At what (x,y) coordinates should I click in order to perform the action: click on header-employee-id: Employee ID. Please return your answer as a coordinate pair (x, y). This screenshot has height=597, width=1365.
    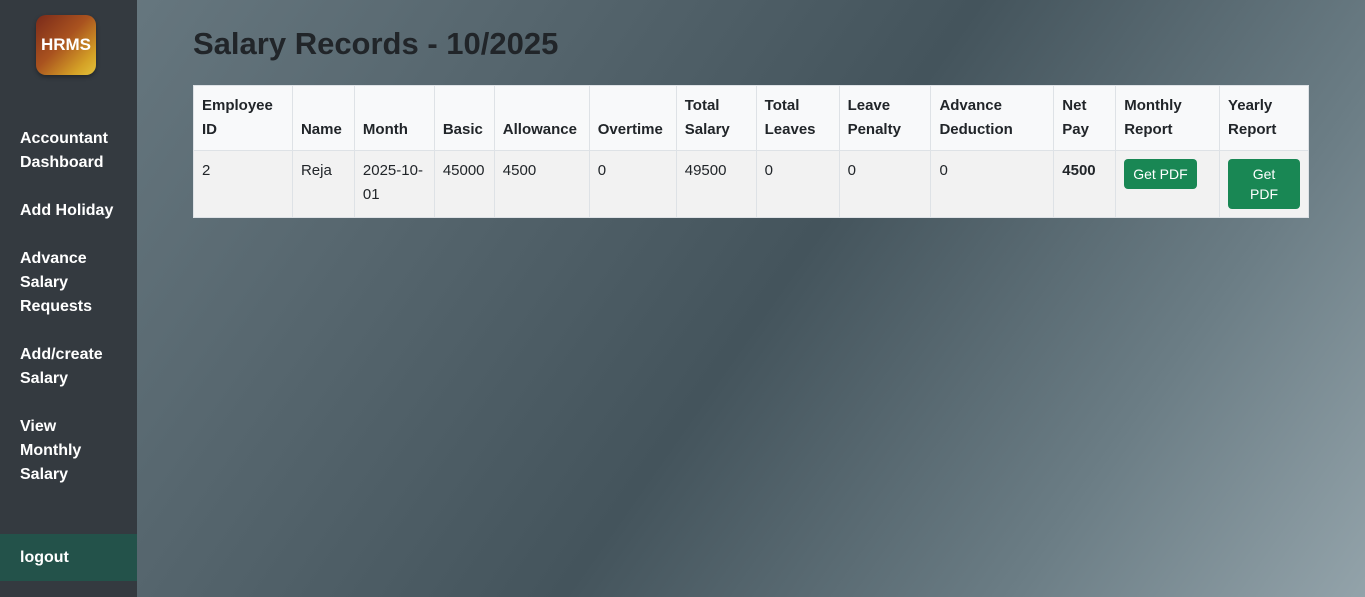
    Looking at the image, I should click on (243, 118).